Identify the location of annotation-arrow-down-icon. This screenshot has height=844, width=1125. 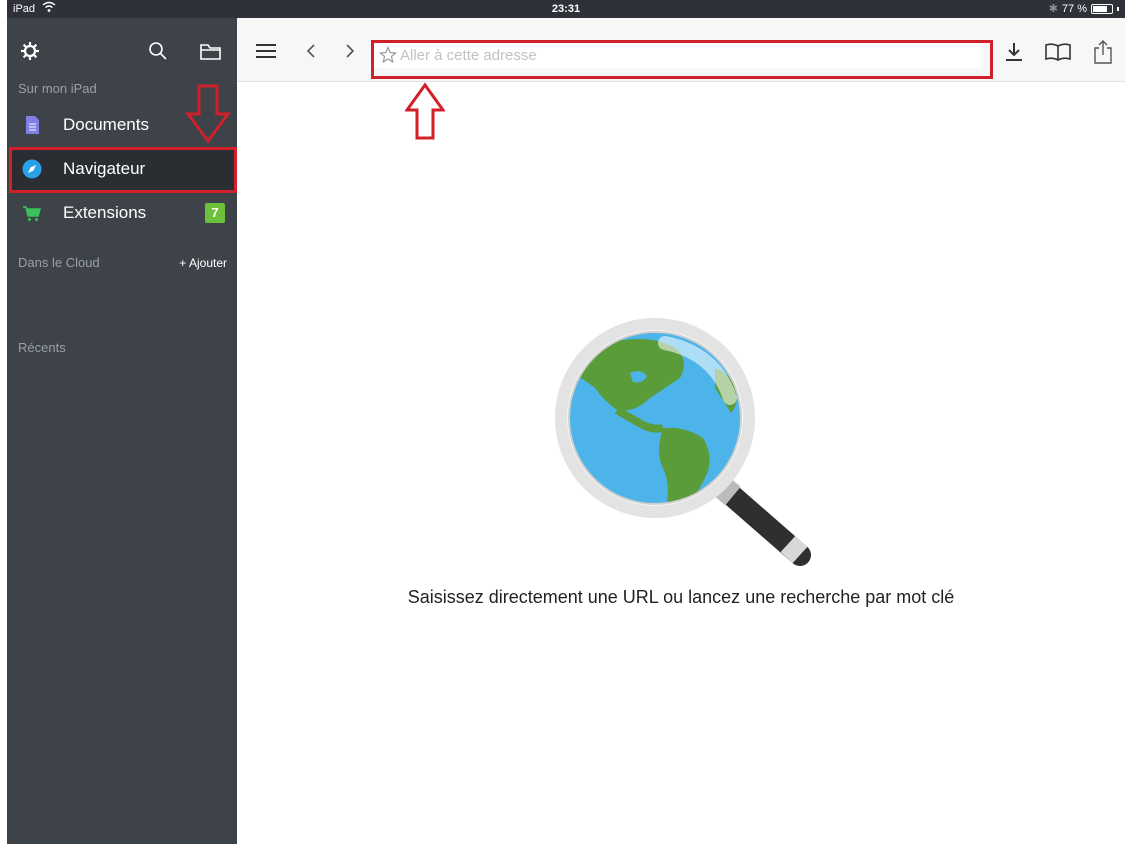
(208, 114).